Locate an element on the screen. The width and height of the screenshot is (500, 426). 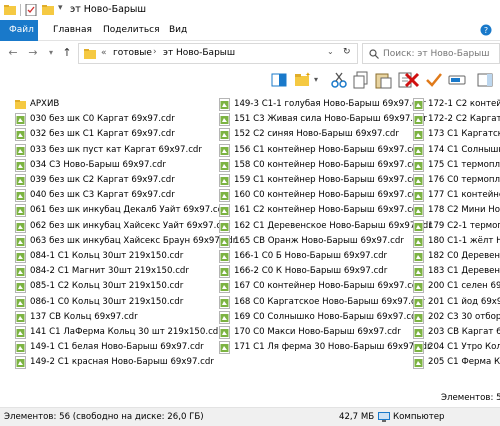
file-name: 165 СВ Оранж Ново-Барыш 69х97.cdr is located at coordinates (319, 240).